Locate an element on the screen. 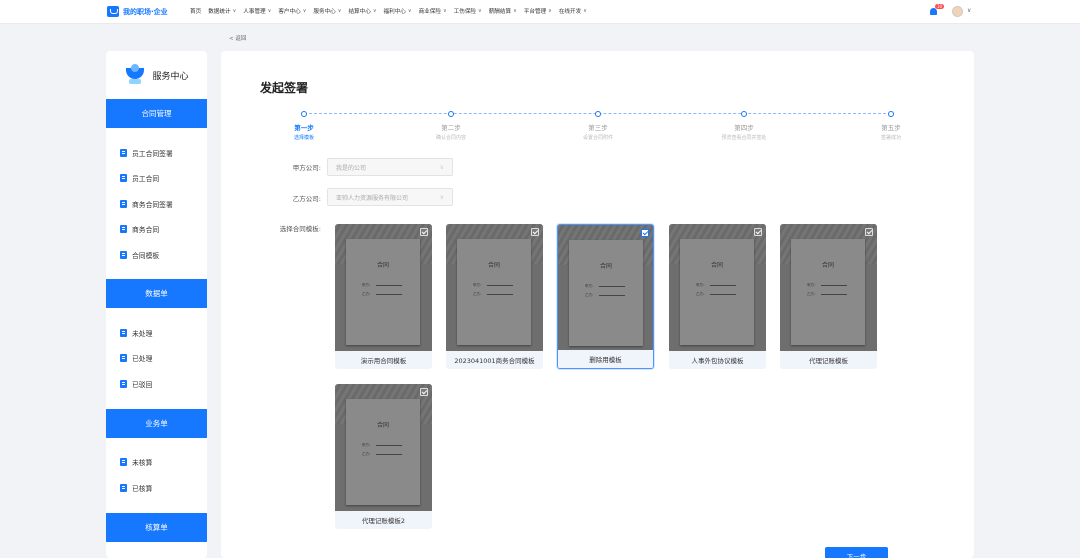  back-link: < 返回 is located at coordinates (237, 38).